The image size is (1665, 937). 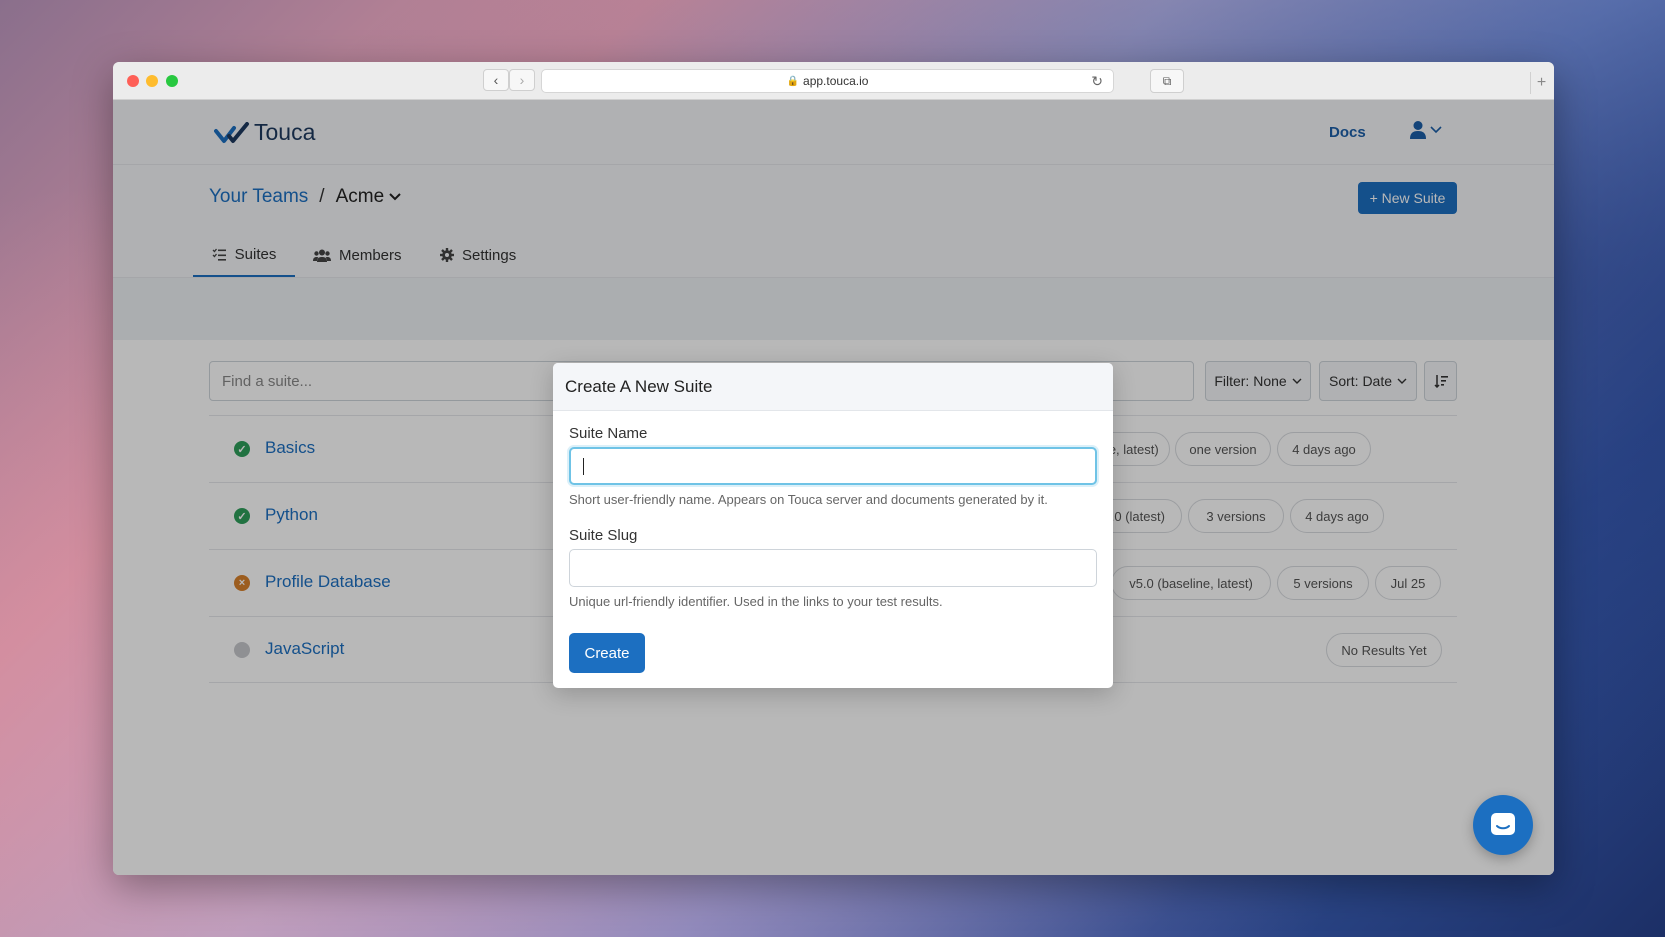 I want to click on tab-overview-button: ⧉, so click(x=1167, y=81).